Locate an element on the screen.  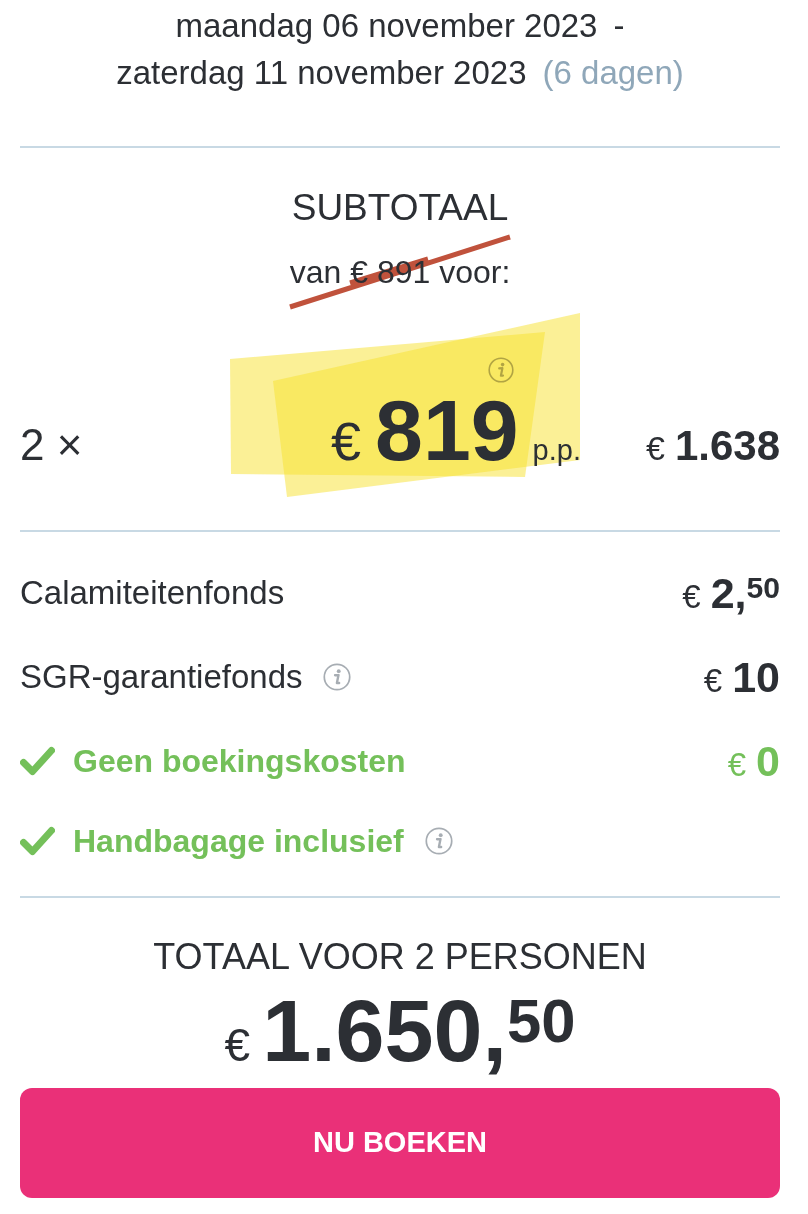
start-date: maandag 06 november 2023 is located at coordinates (386, 25).